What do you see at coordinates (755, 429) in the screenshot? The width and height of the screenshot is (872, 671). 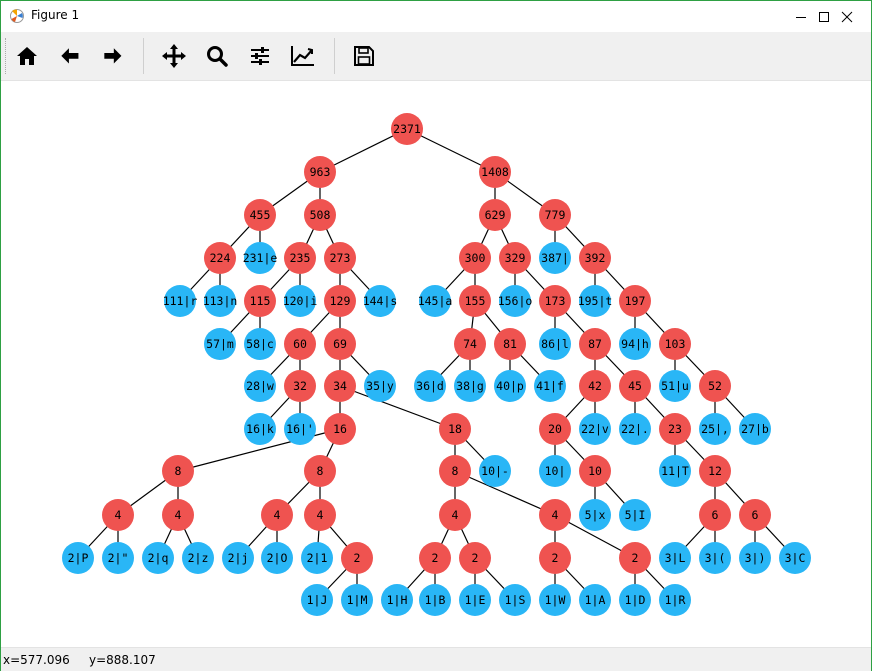 I see `node-label: 27|b` at bounding box center [755, 429].